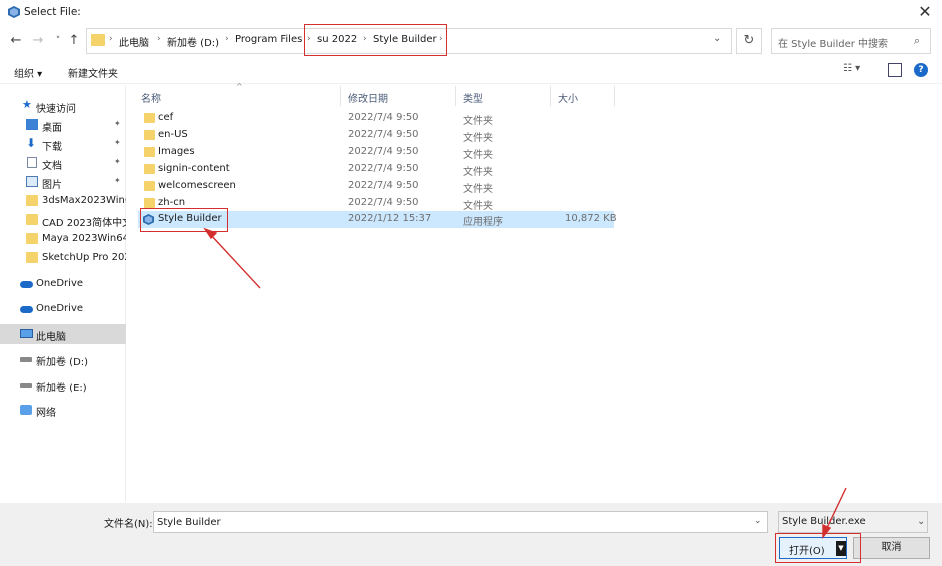 Image resolution: width=942 pixels, height=566 pixels. What do you see at coordinates (473, 97) in the screenshot?
I see `column-header-type: 类型` at bounding box center [473, 97].